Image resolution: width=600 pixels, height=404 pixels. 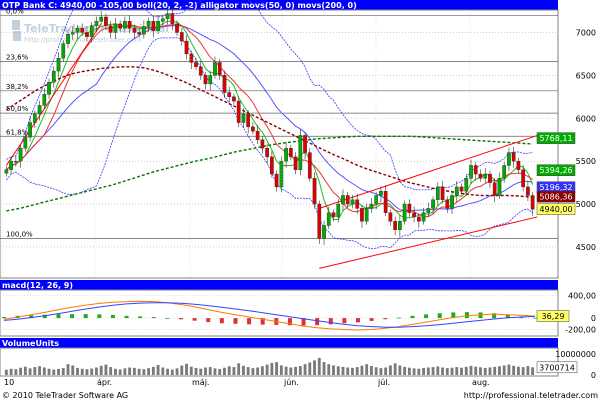 I want to click on footer-url: http://professional.teletrader.com, so click(x=531, y=395).